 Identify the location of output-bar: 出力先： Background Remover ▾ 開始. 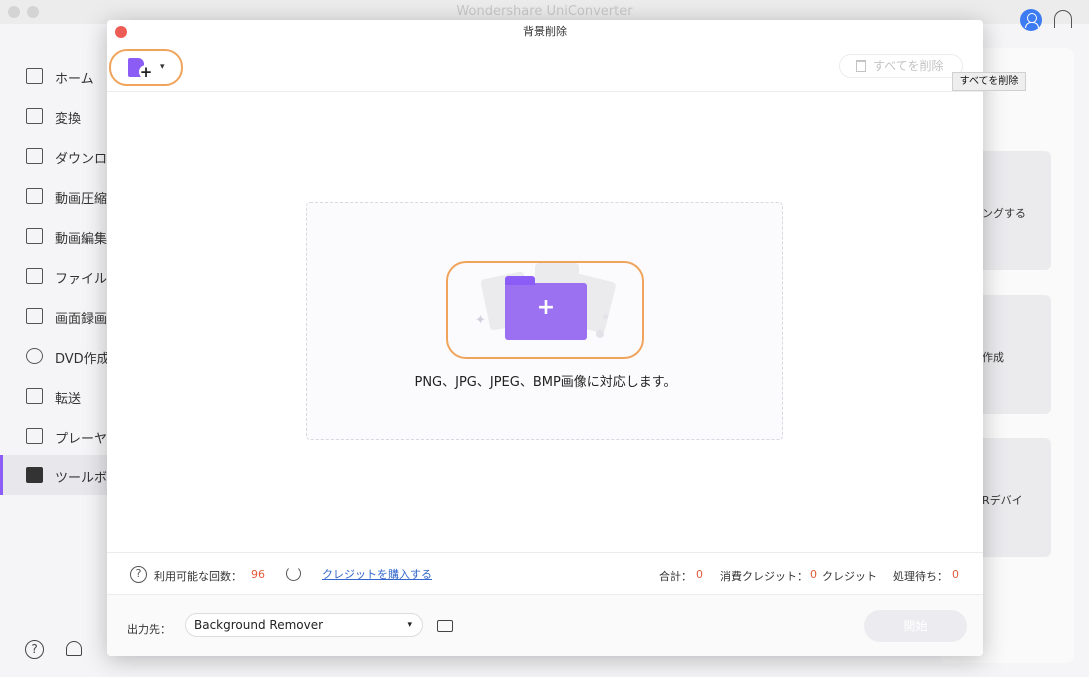
(545, 625).